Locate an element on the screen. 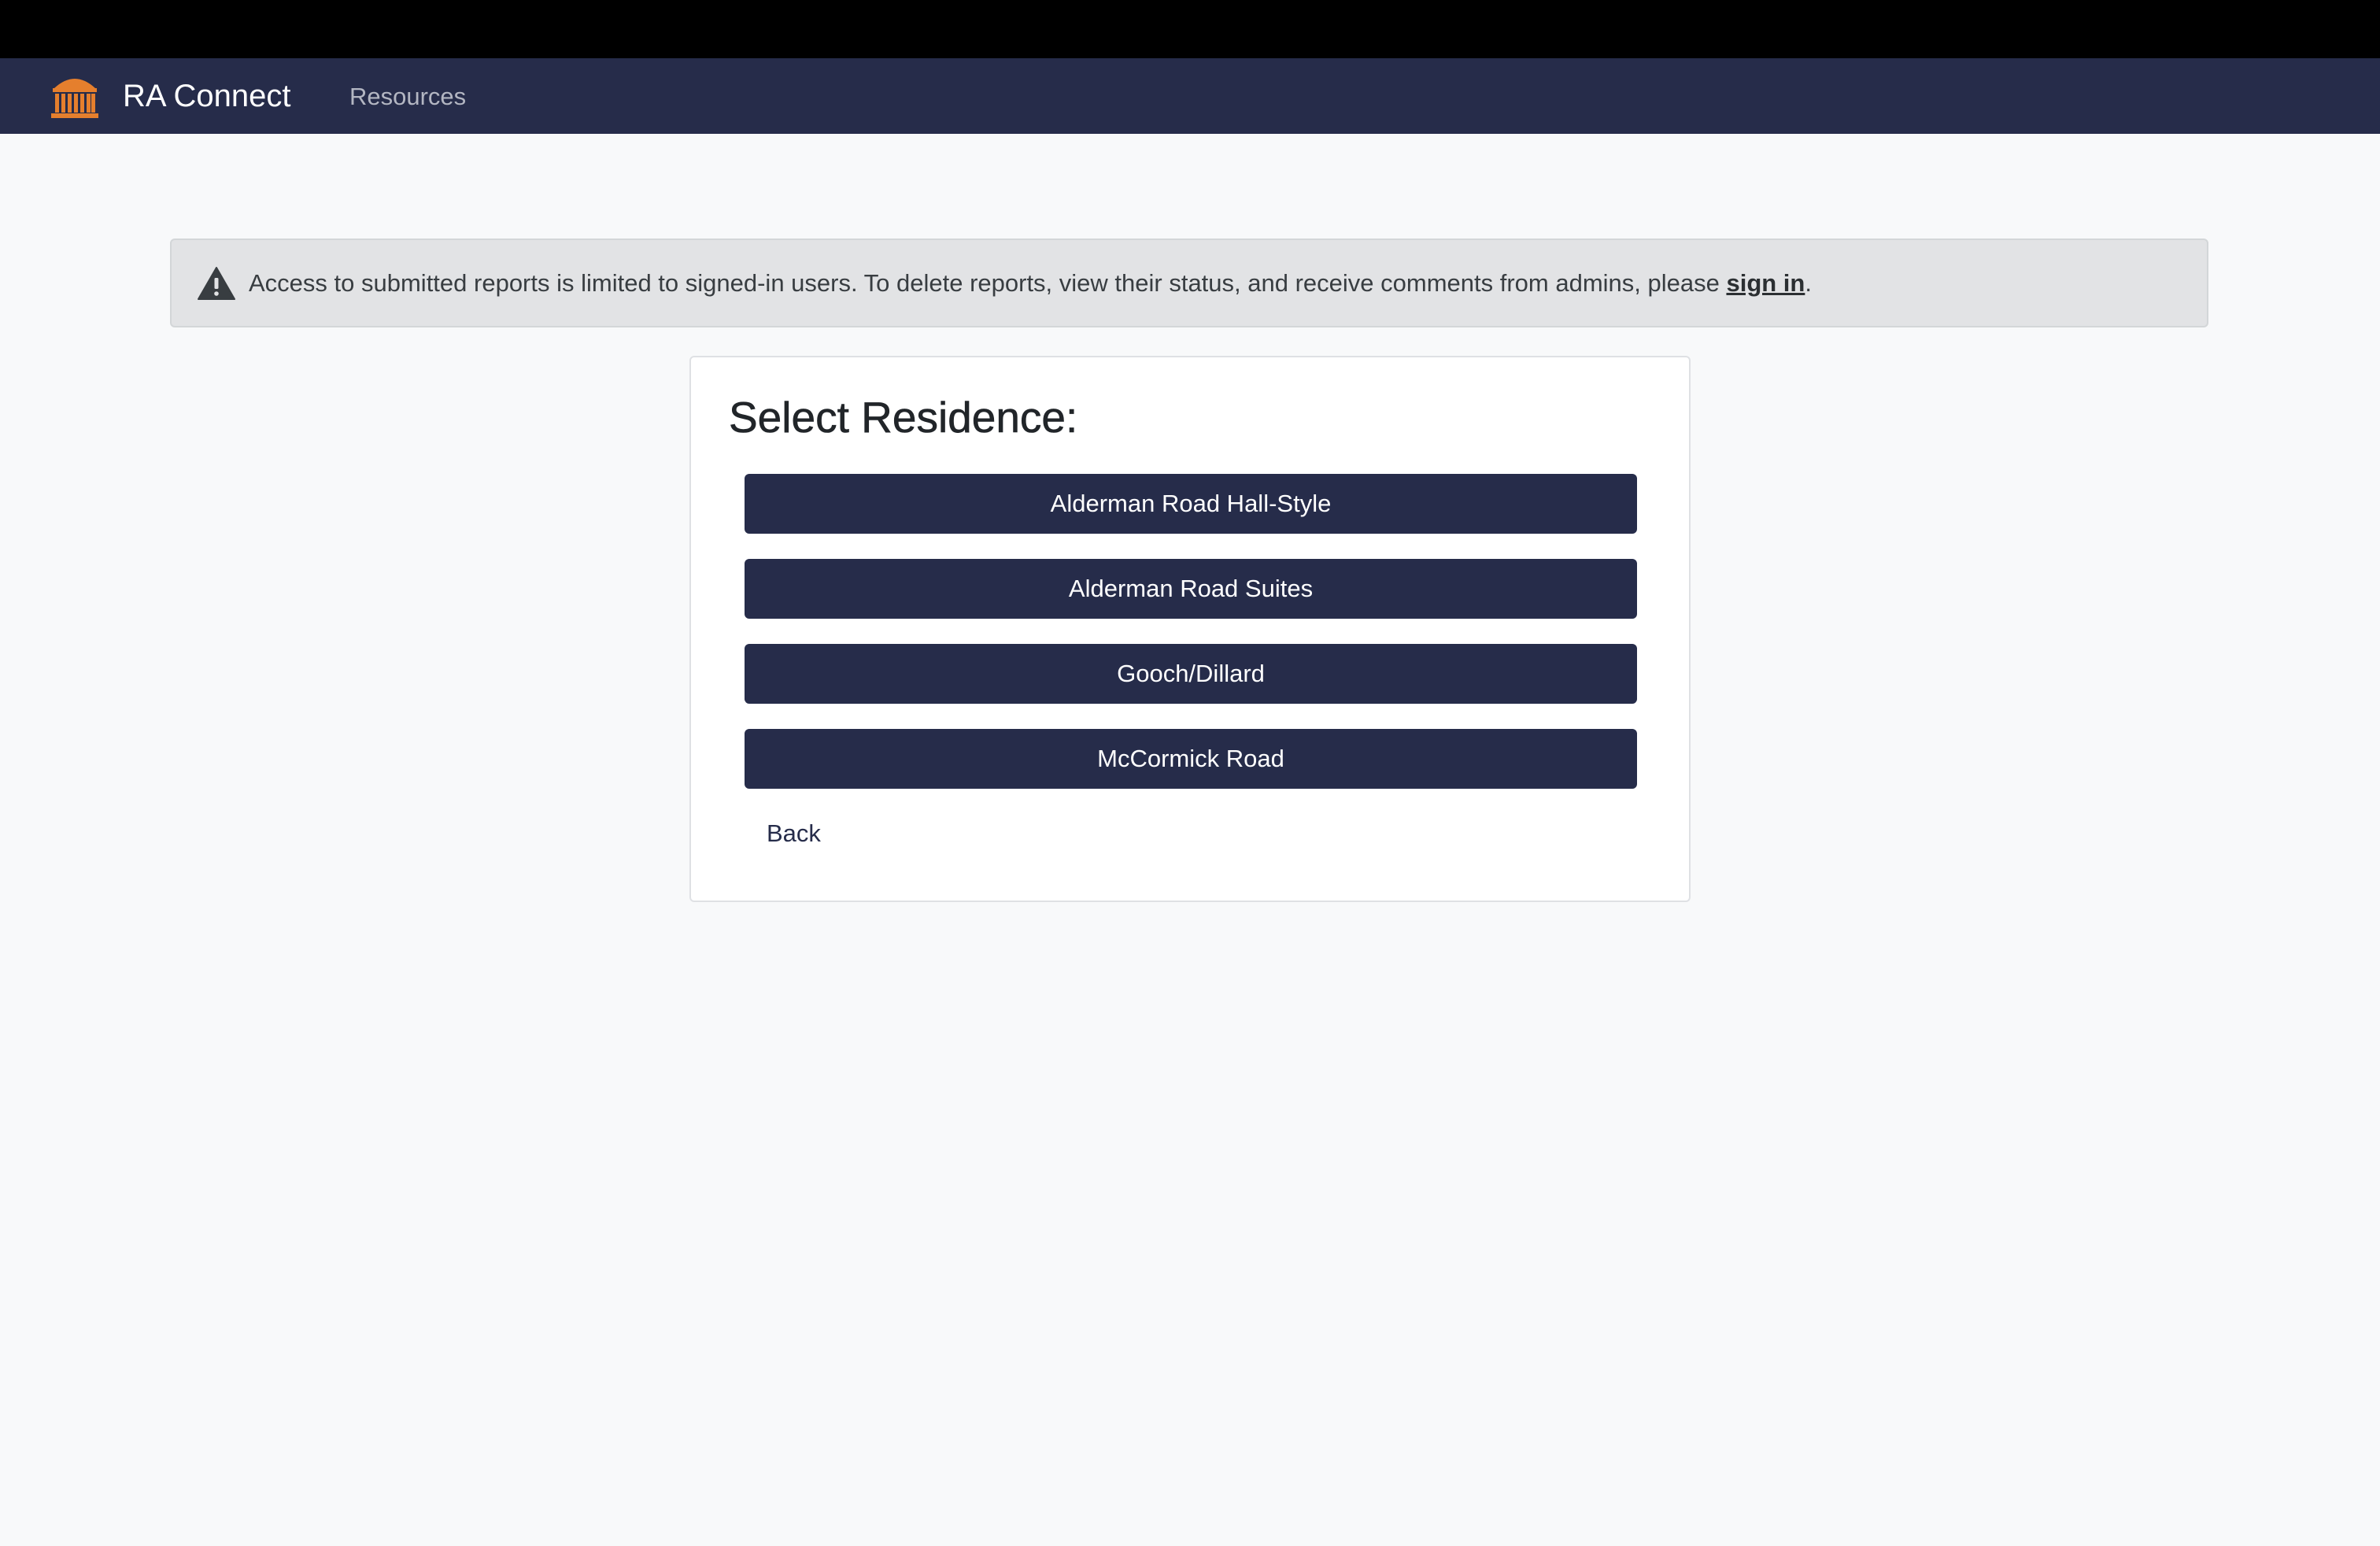 The width and height of the screenshot is (2380, 1546). sign-in-link: sign in is located at coordinates (1765, 283).